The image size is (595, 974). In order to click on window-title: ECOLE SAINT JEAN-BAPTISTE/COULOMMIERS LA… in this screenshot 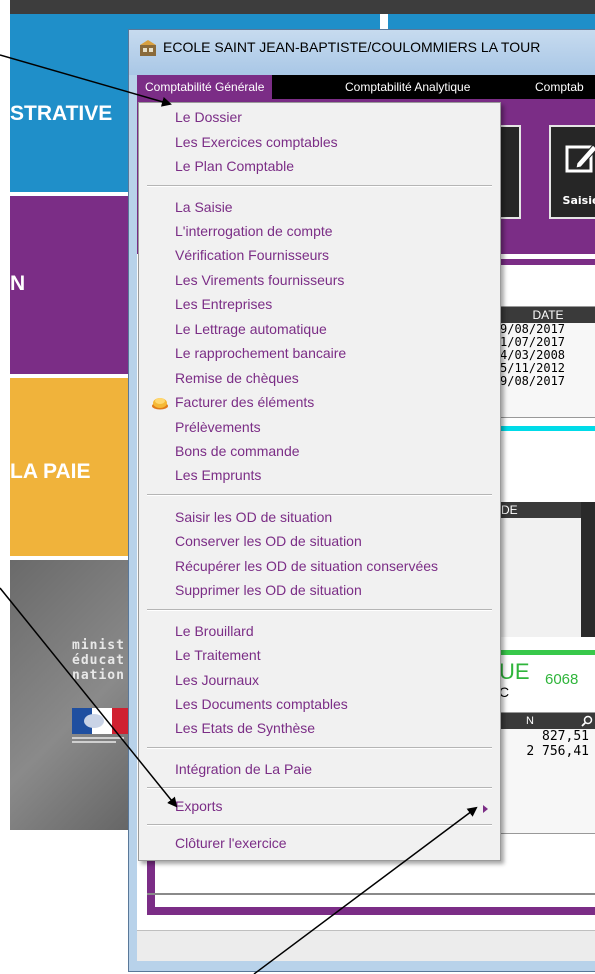, I will do `click(352, 47)`.